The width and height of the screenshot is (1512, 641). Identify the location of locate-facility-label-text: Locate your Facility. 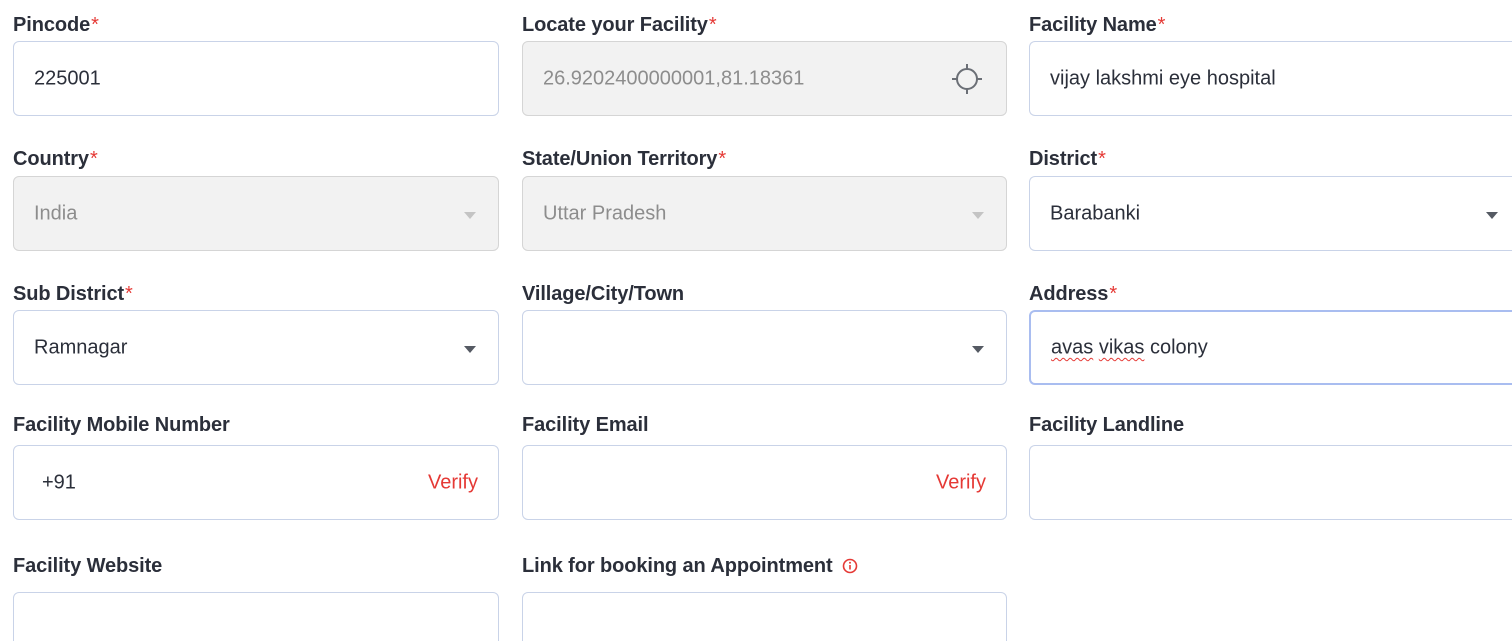
(615, 25).